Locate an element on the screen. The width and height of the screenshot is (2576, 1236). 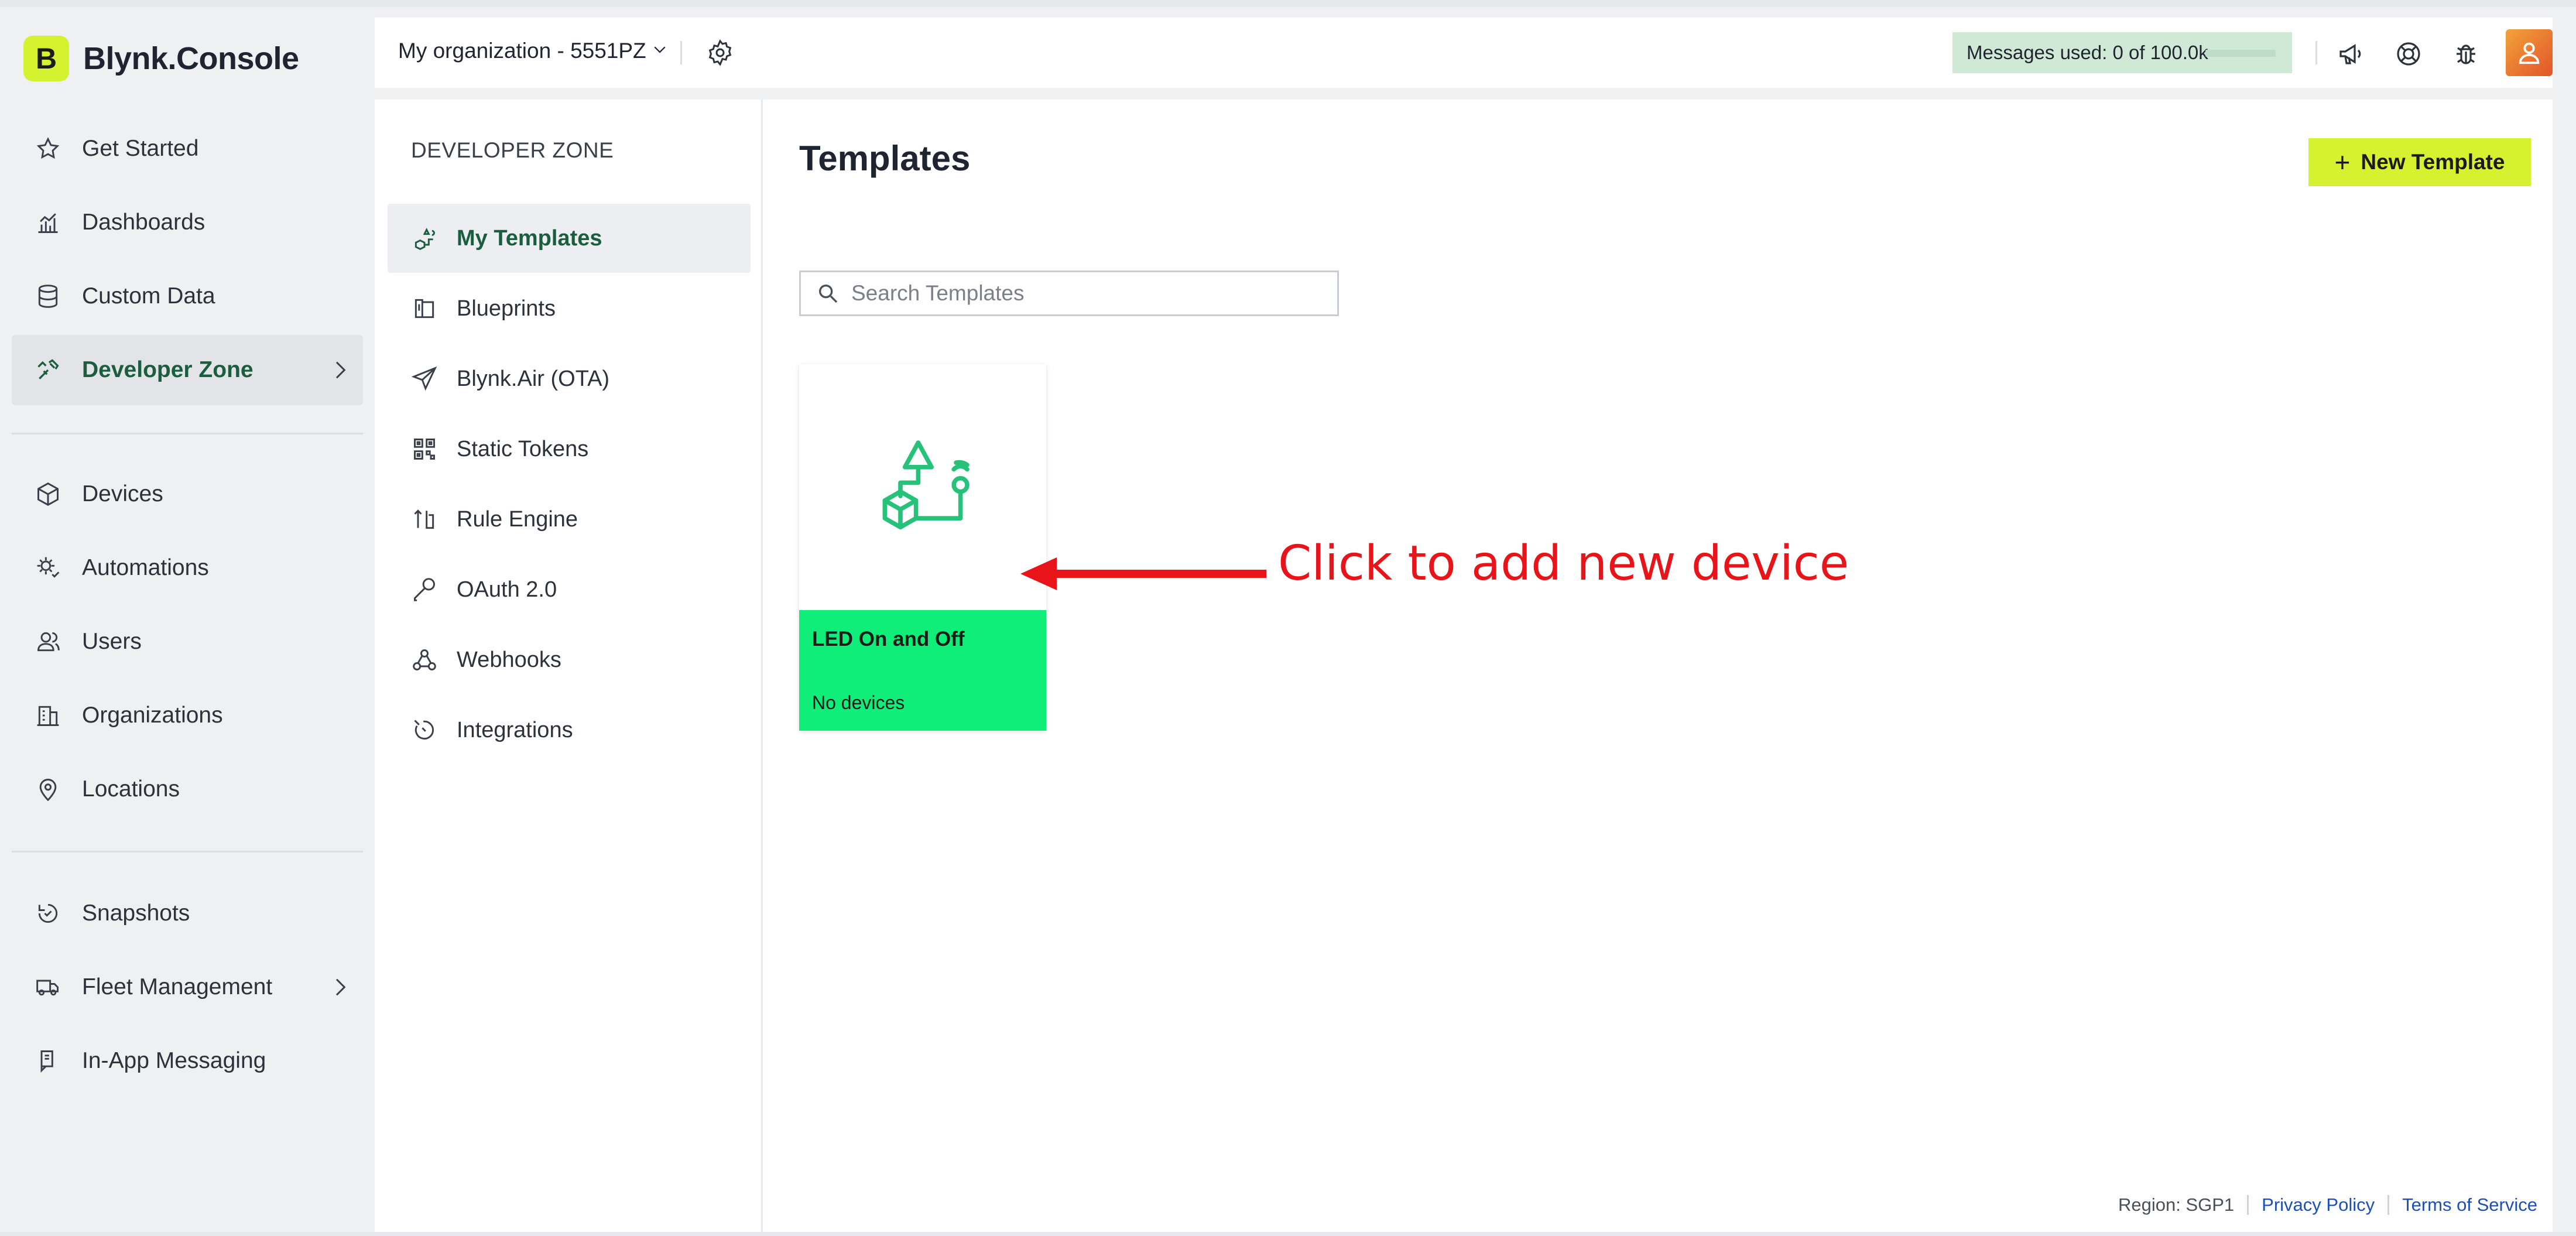
dev-zone-item-rule-engine: Rule Engine is located at coordinates (569, 519).